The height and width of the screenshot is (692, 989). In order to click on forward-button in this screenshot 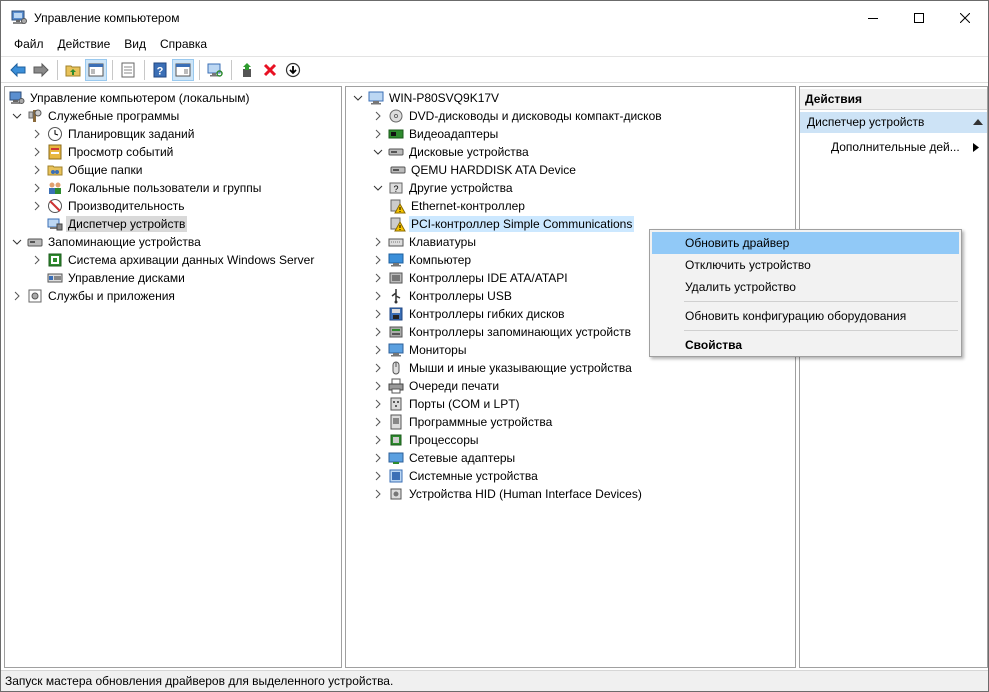, I will do `click(41, 70)`.